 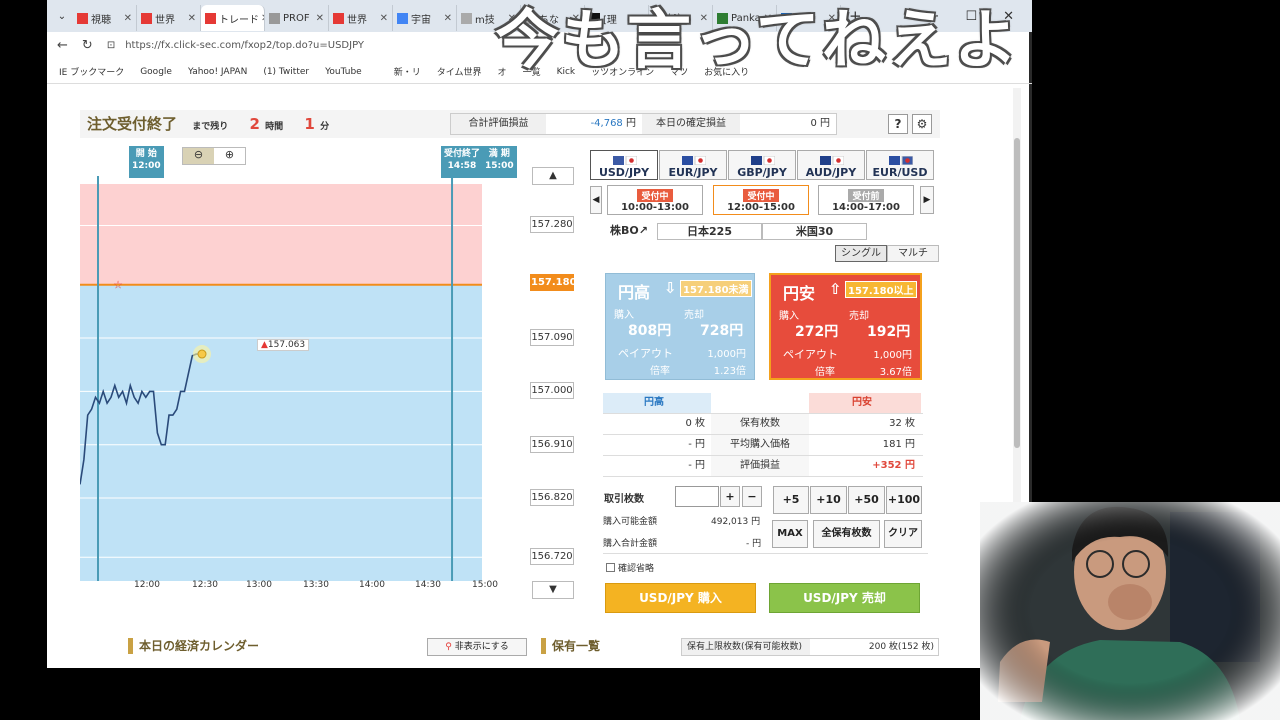 I want to click on reload-icon: ↻, so click(x=87, y=45).